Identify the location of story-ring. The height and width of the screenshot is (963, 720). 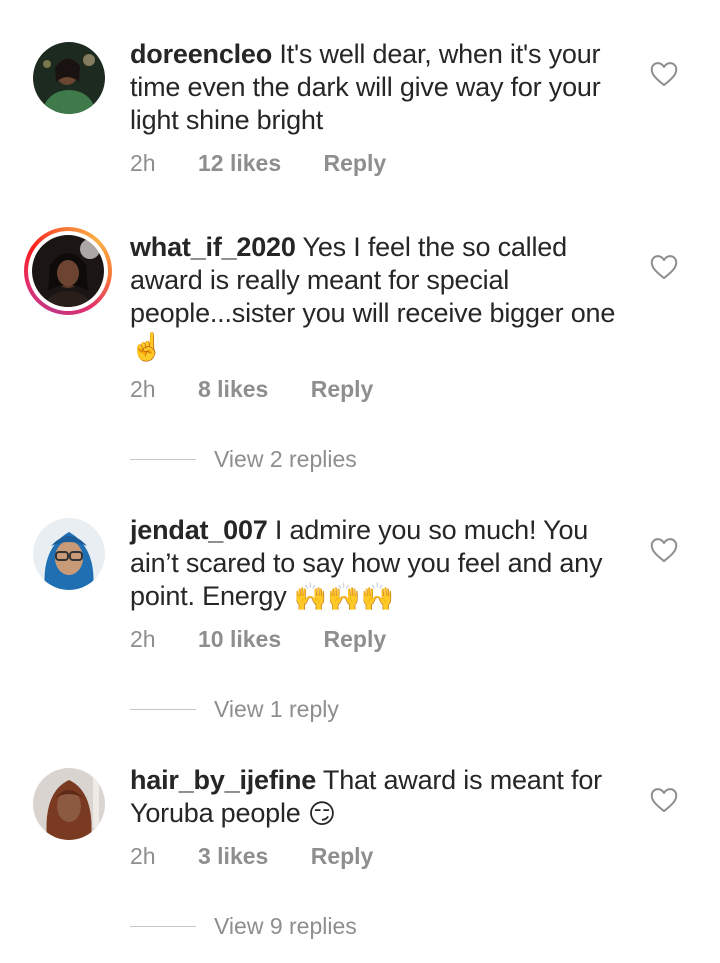
(68, 271).